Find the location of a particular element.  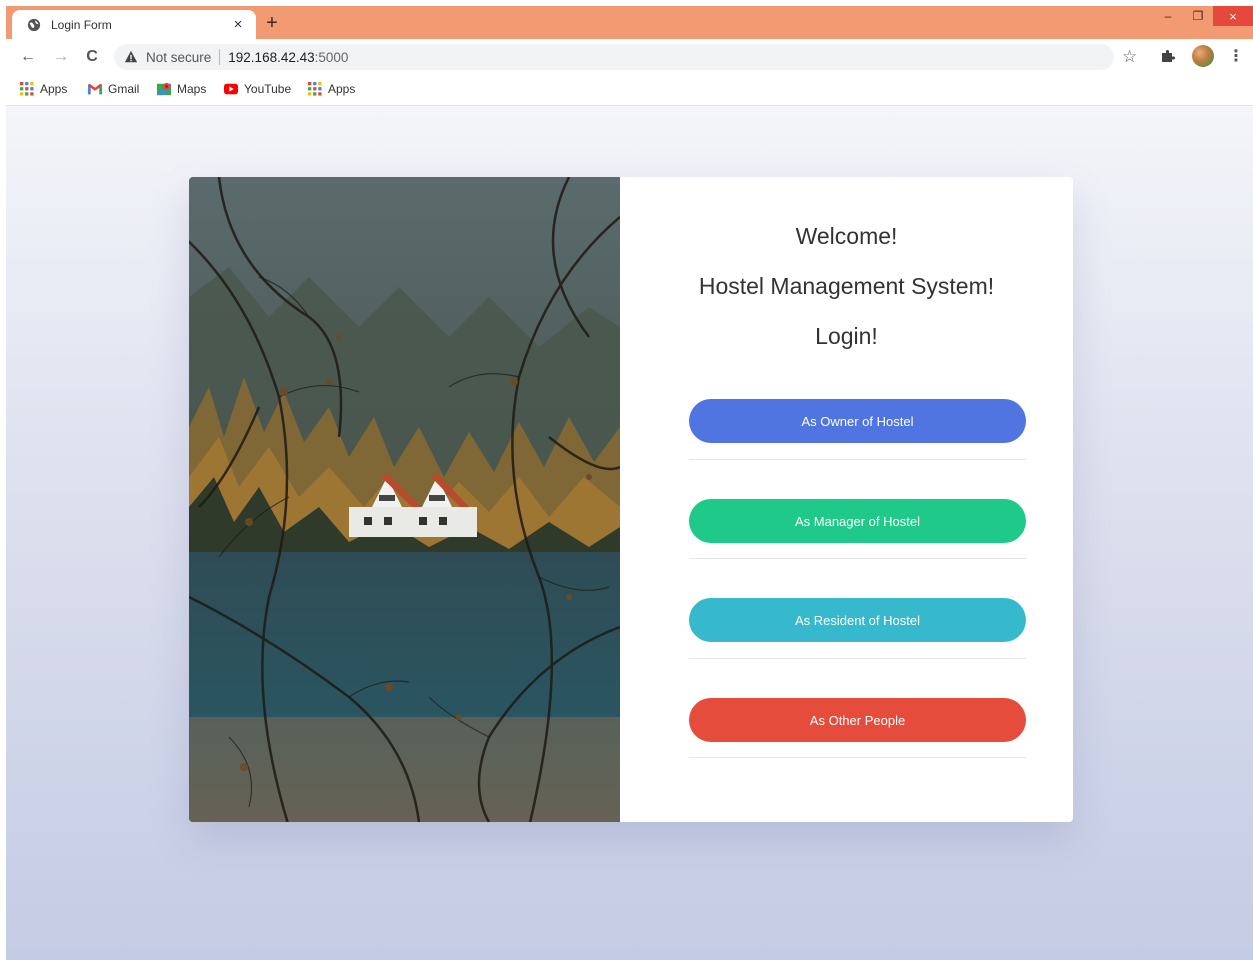

bookmark-label: Gmail is located at coordinates (124, 89).